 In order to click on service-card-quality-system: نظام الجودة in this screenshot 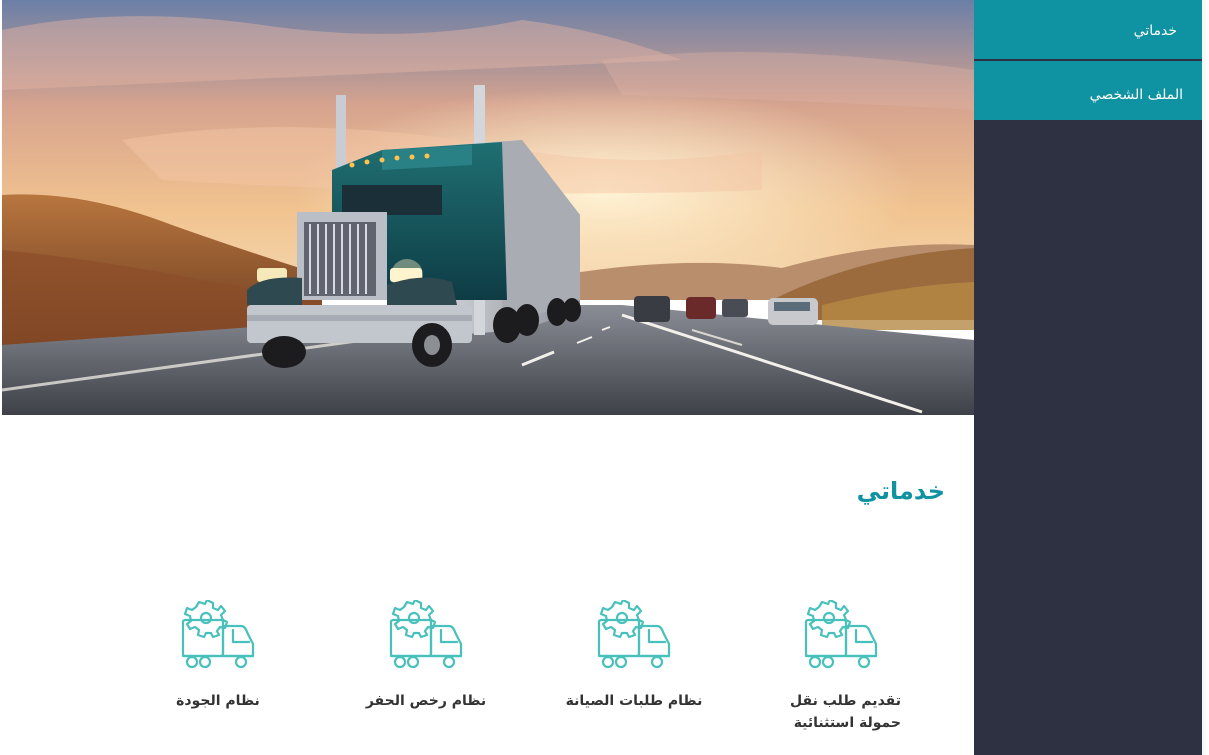, I will do `click(218, 656)`.